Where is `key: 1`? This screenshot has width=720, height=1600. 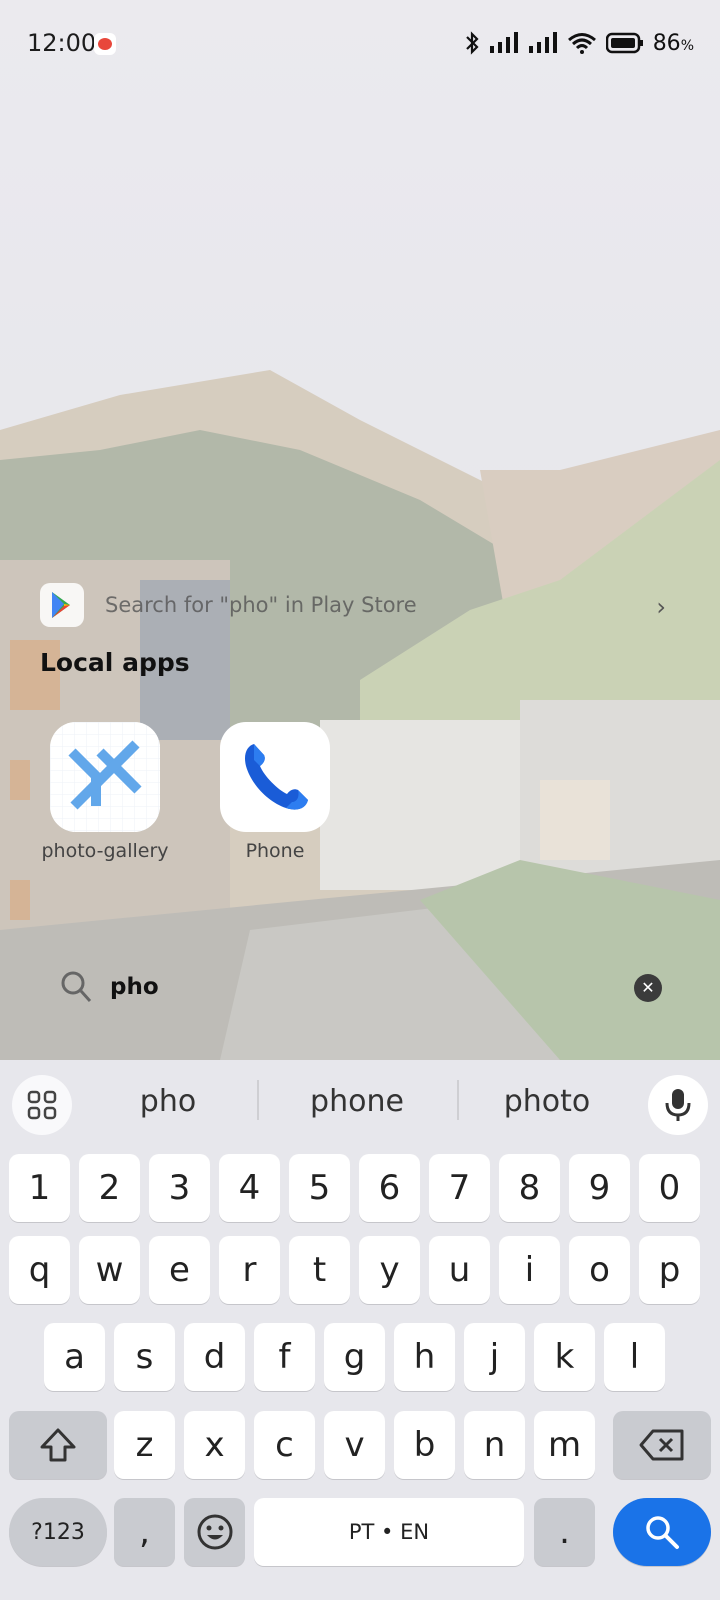 key: 1 is located at coordinates (39, 1188).